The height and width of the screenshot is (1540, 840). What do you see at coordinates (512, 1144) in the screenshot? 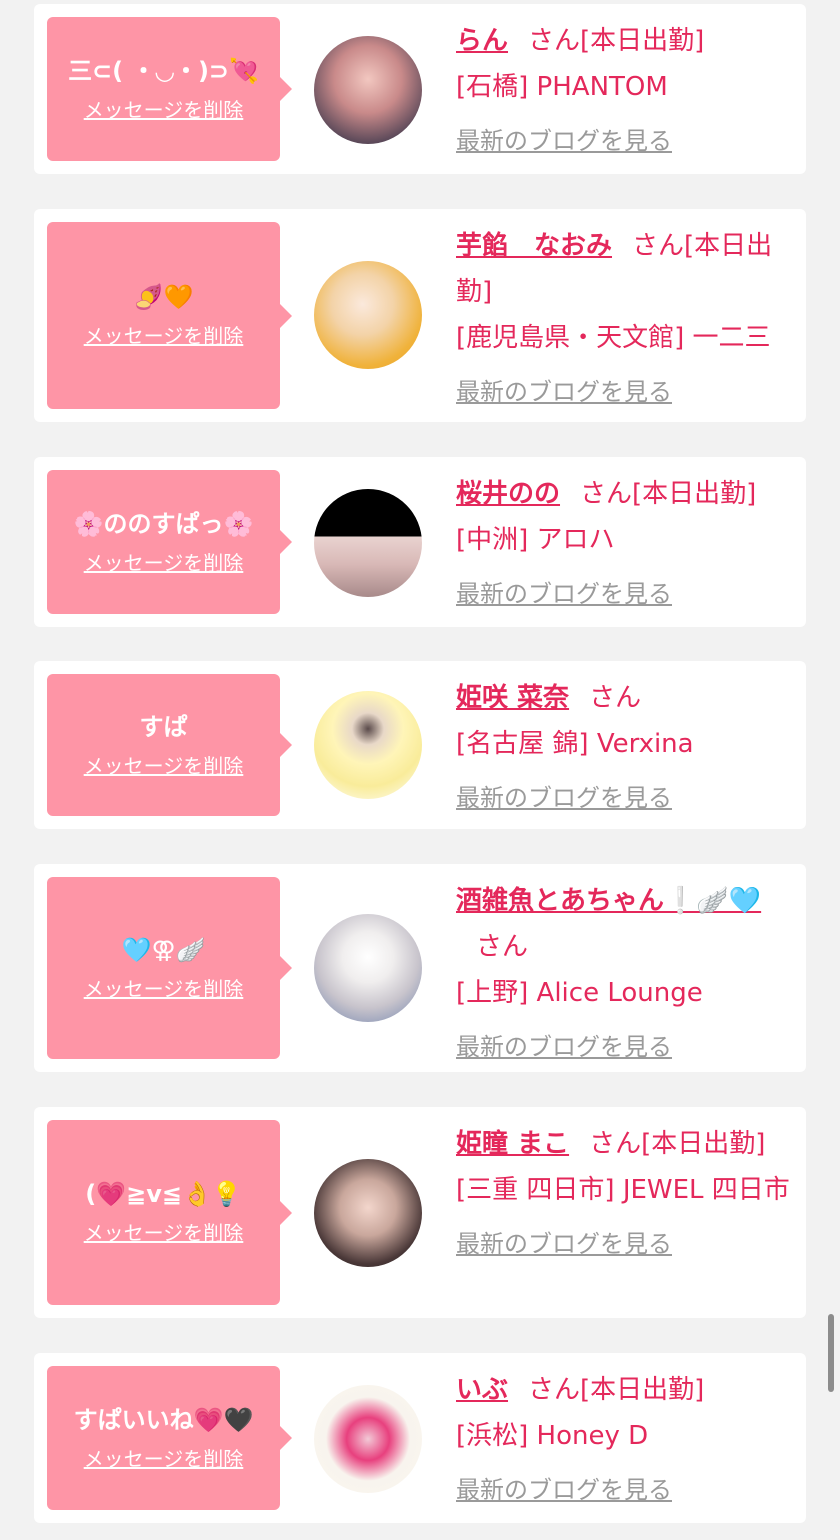
I see `cast-name-link: 姫瞳 まこ` at bounding box center [512, 1144].